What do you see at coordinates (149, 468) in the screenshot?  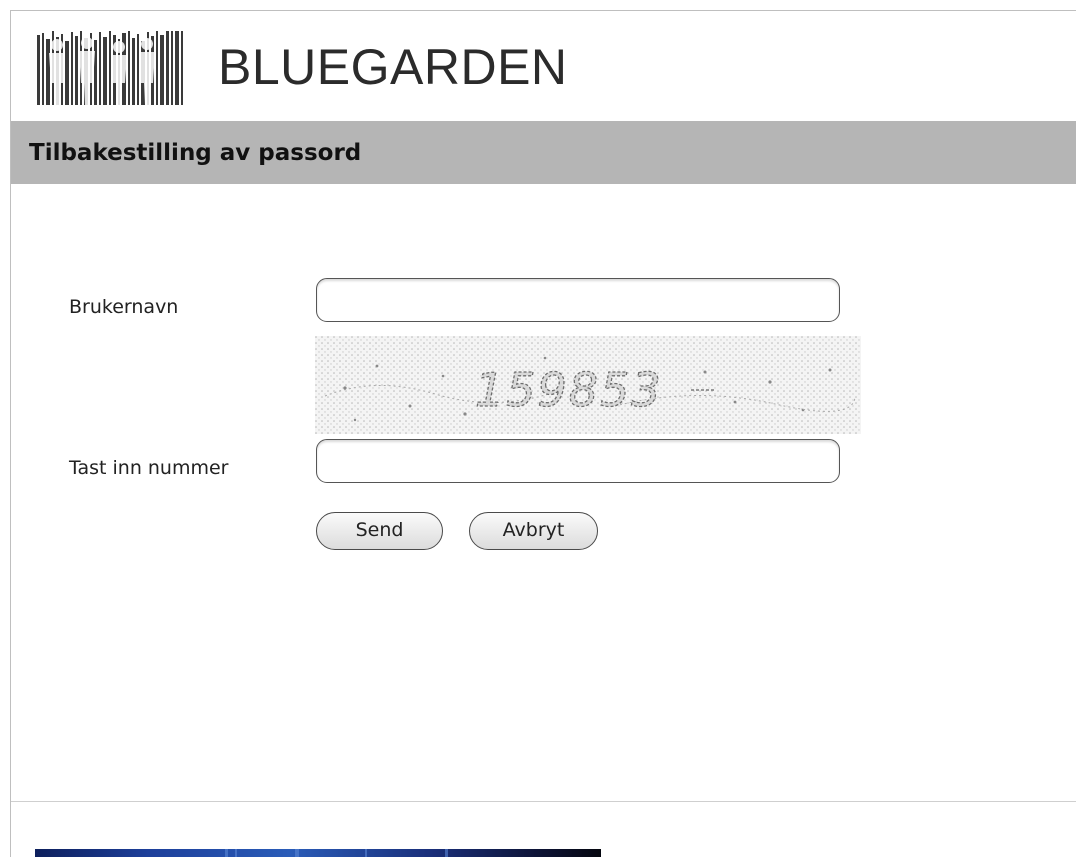 I see `captcha-input-label: Tast inn nummer` at bounding box center [149, 468].